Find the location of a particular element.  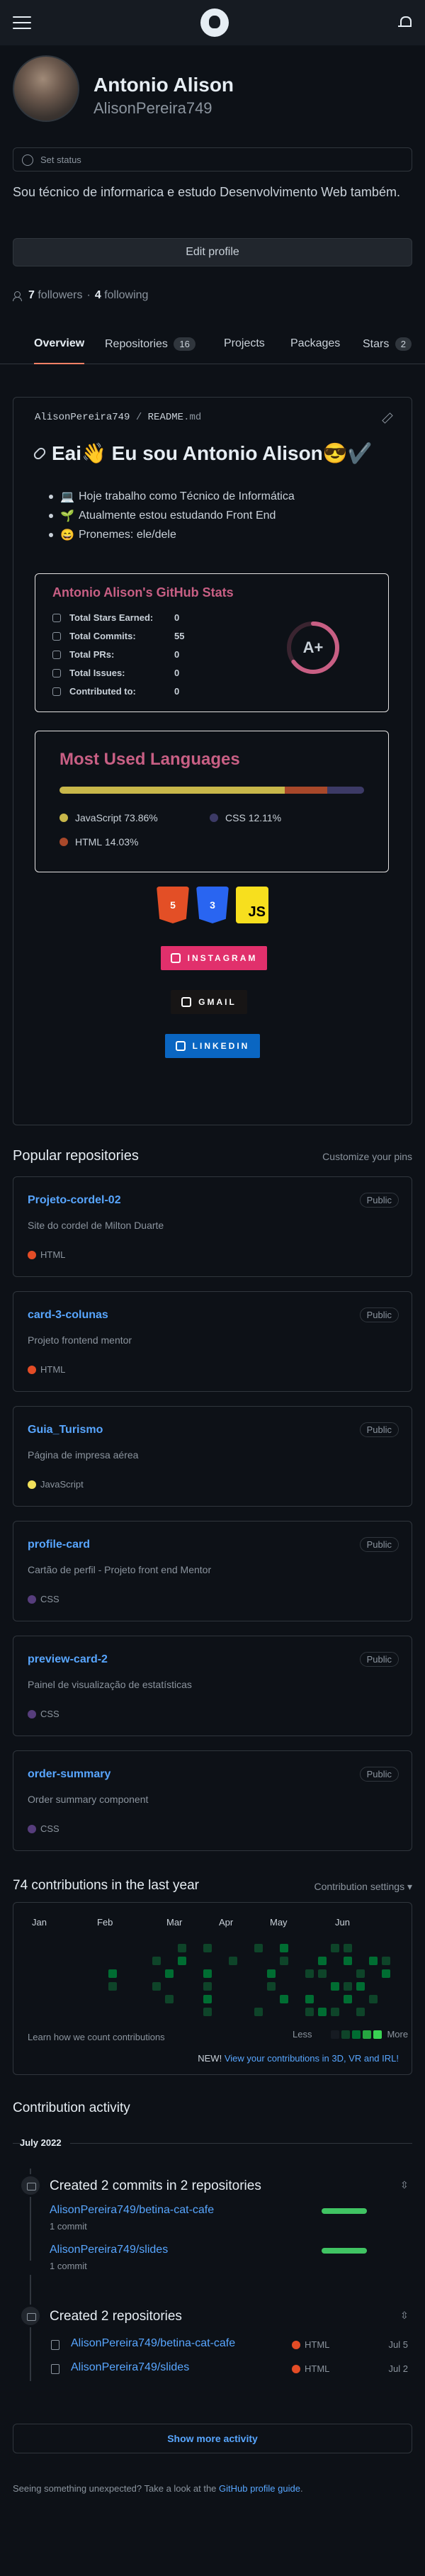

contributions-title: 74 contributions in the last year is located at coordinates (106, 1885).